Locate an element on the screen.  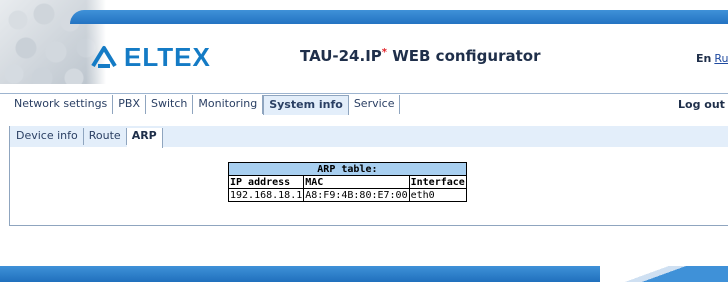
sub-menu: Device info Route ARP is located at coordinates (87, 138).